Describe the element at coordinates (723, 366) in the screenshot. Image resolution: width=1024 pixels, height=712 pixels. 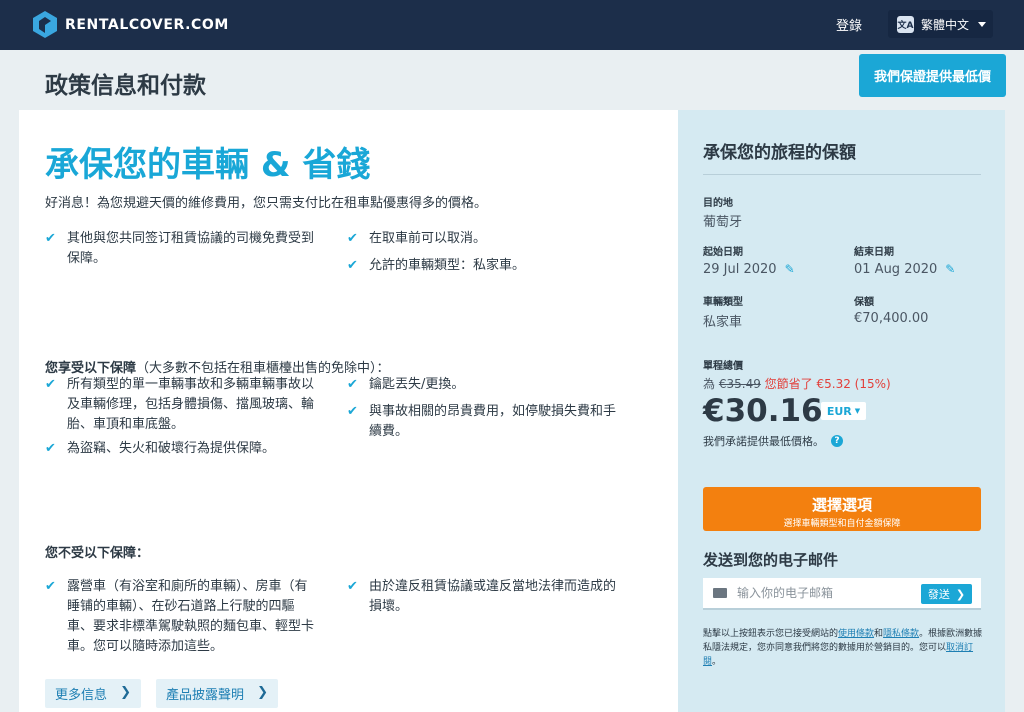
I see `total-price-label: 單程總價` at that location.